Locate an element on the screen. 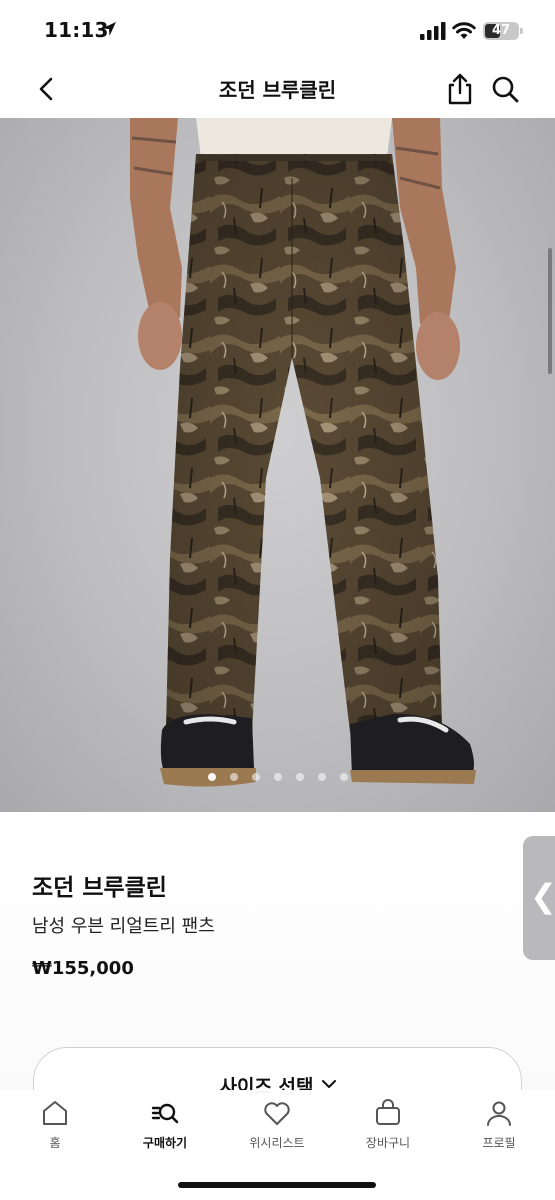 This screenshot has height=1200, width=555. battery-percent: 47 is located at coordinates (501, 30).